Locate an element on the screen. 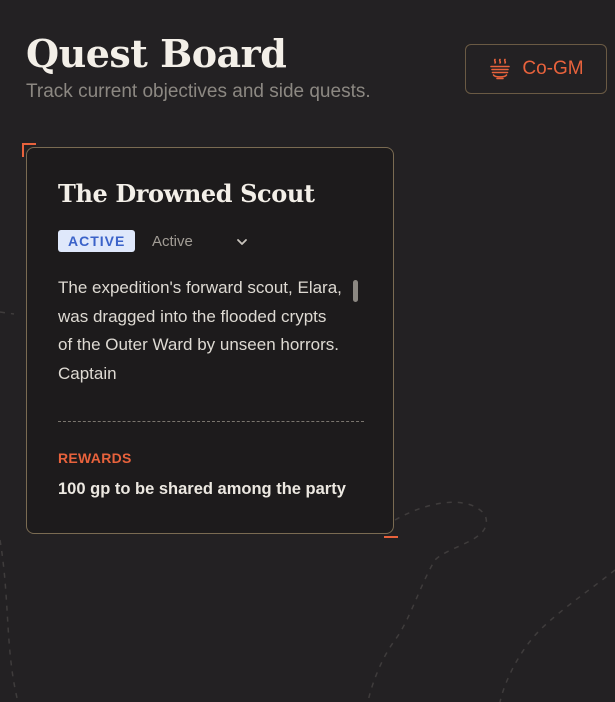 Image resolution: width=615 pixels, height=702 pixels. status-select-value: Active is located at coordinates (172, 241).